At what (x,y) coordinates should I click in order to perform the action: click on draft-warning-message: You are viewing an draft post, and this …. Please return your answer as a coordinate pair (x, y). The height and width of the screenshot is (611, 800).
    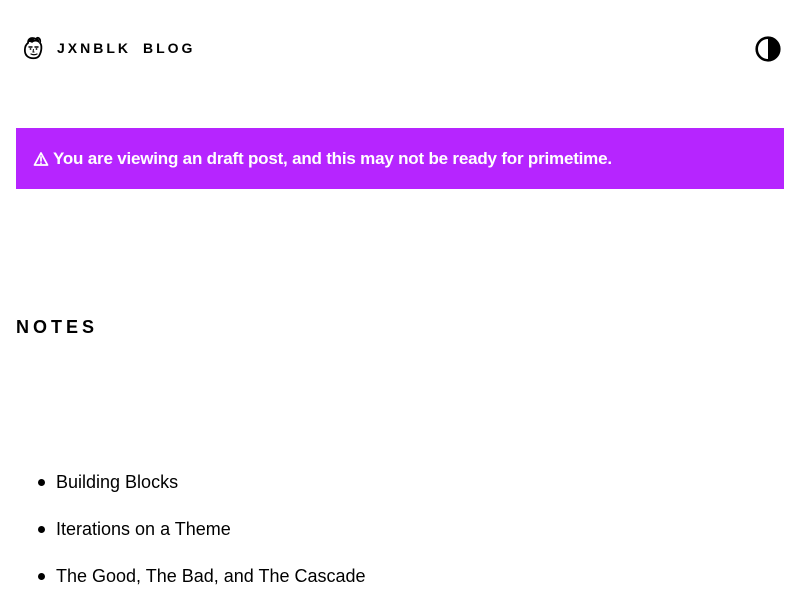
    Looking at the image, I should click on (332, 158).